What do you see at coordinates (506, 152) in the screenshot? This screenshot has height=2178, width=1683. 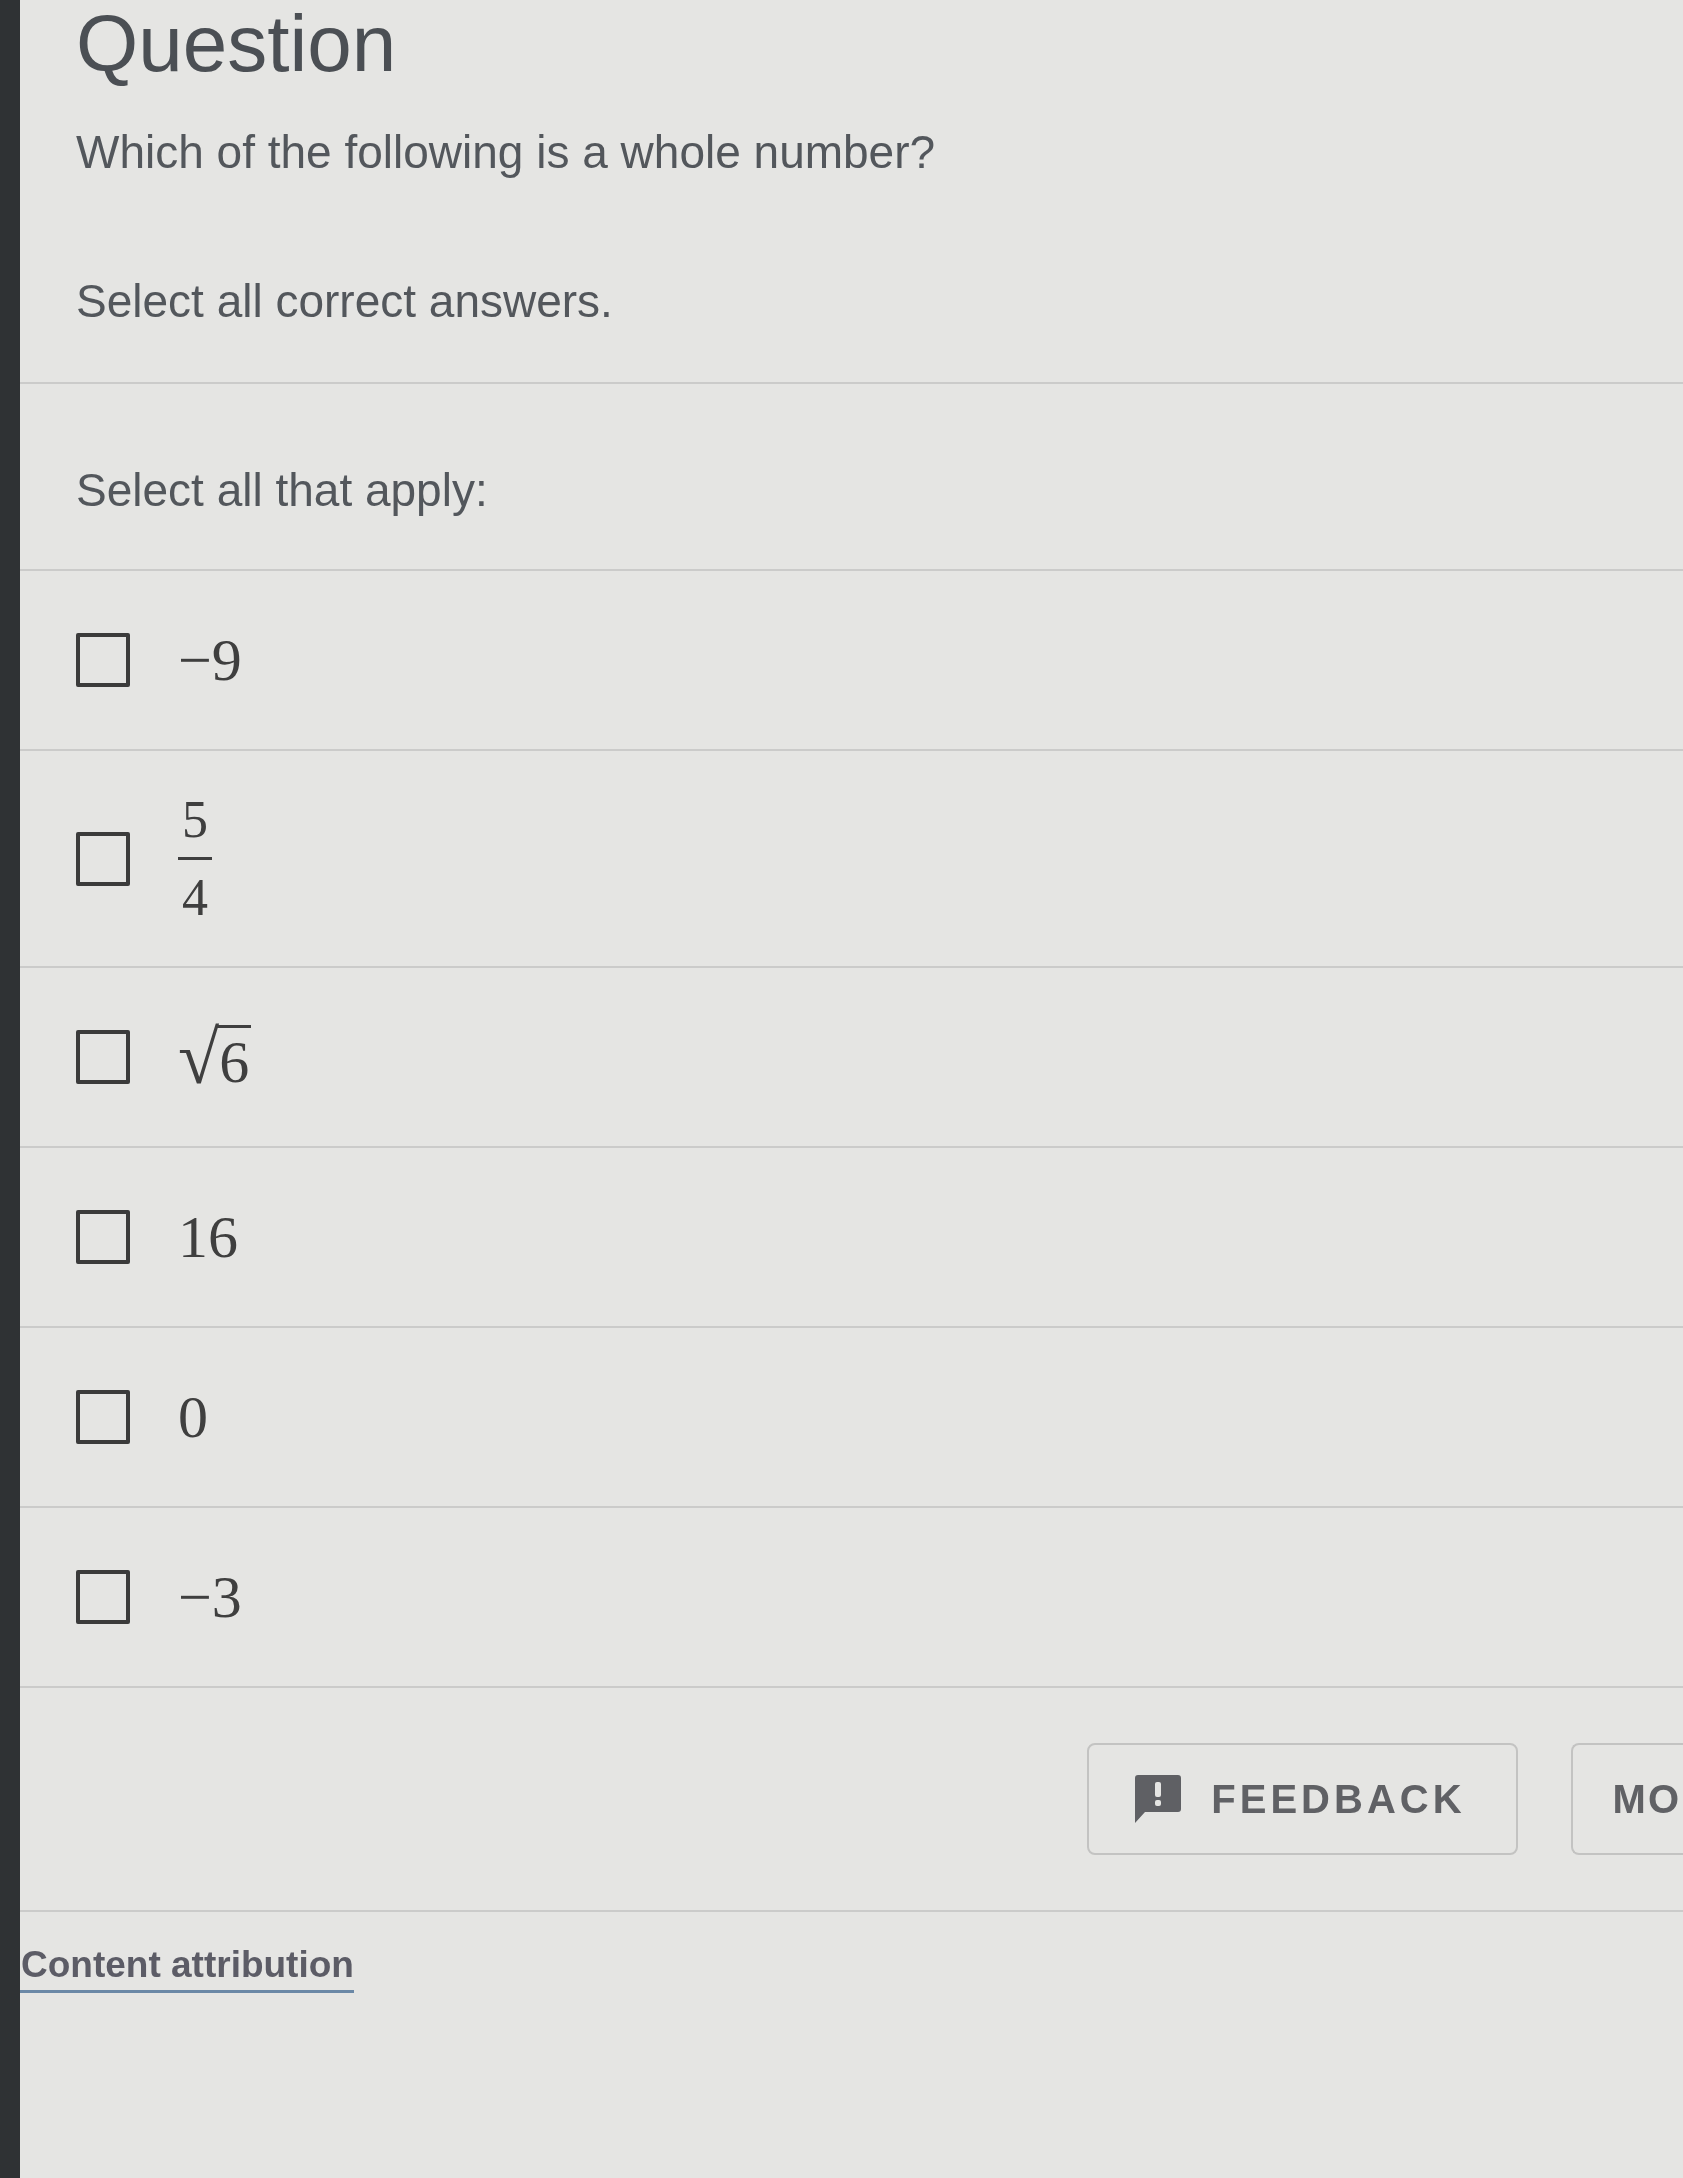 I see `question-text: Which of the following is a whole number?` at bounding box center [506, 152].